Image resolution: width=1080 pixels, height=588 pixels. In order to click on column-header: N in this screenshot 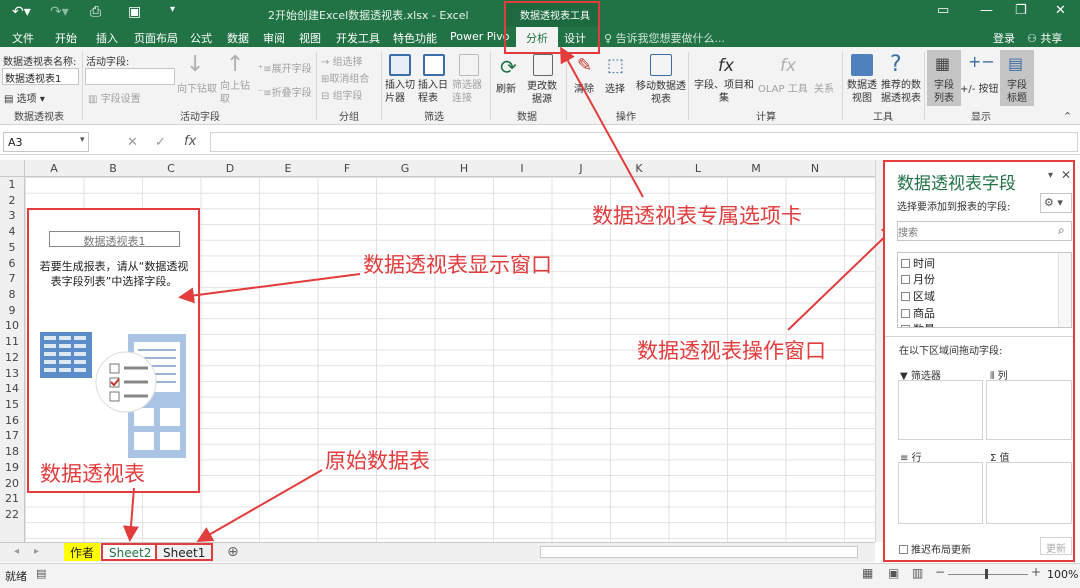, I will do `click(815, 168)`.